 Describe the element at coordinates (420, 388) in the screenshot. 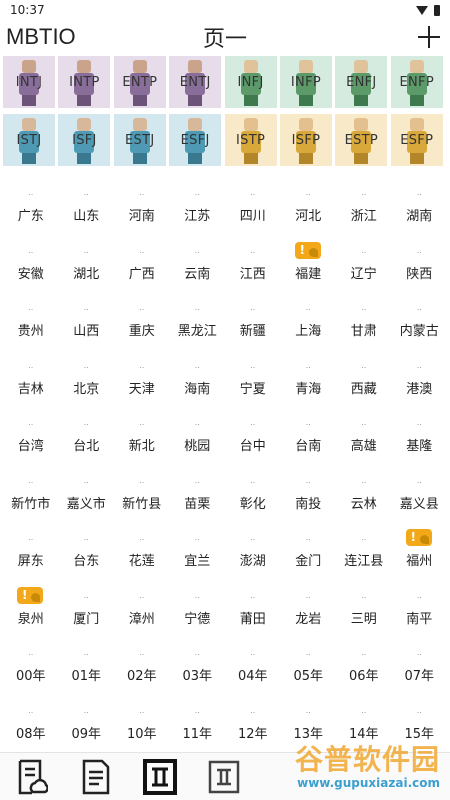

I see `grid-cell: .. 港澳` at that location.